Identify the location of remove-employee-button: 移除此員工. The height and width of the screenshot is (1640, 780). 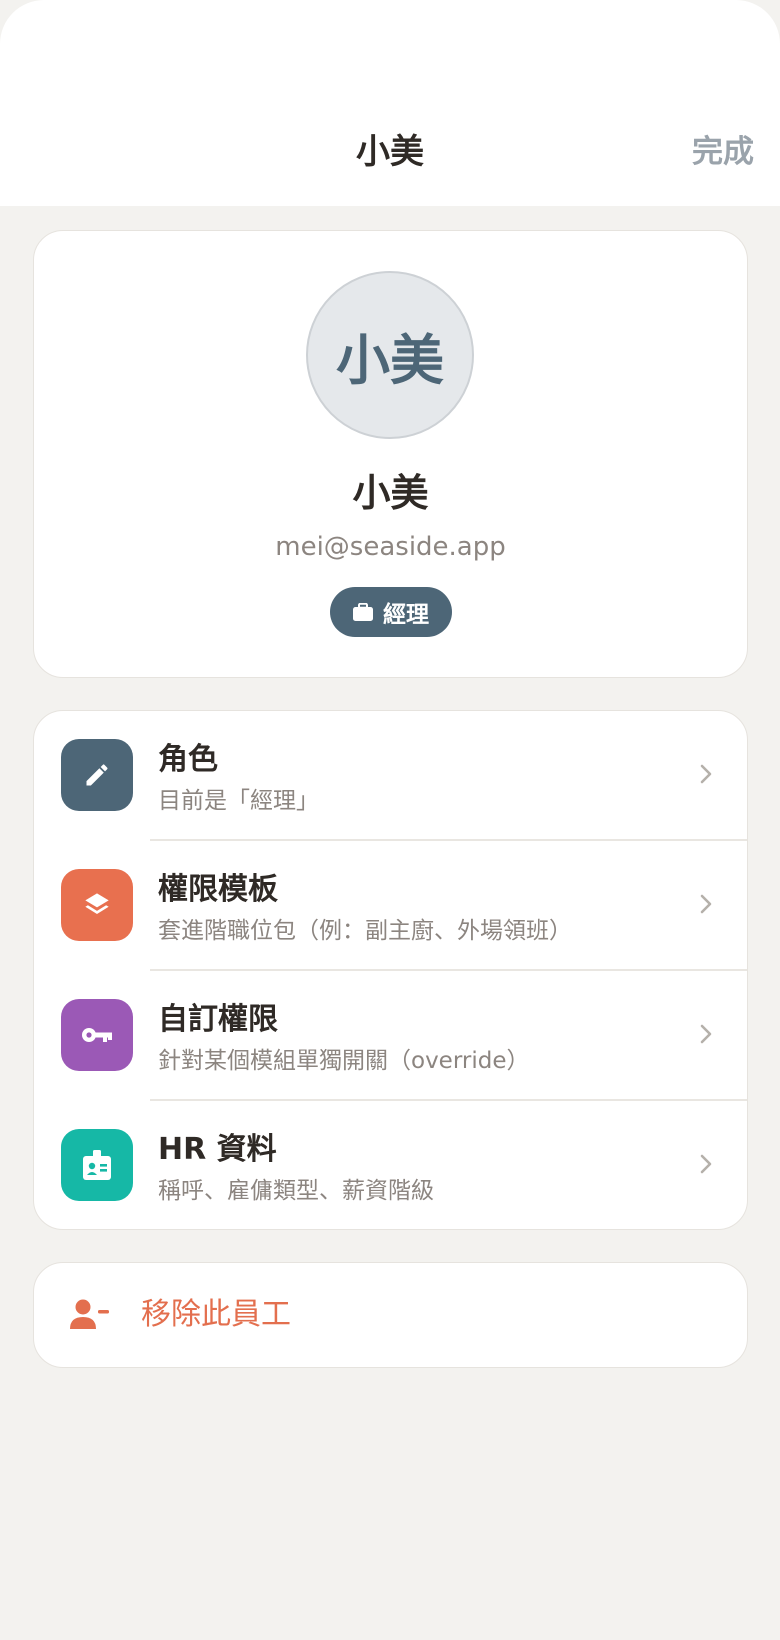
(390, 1315).